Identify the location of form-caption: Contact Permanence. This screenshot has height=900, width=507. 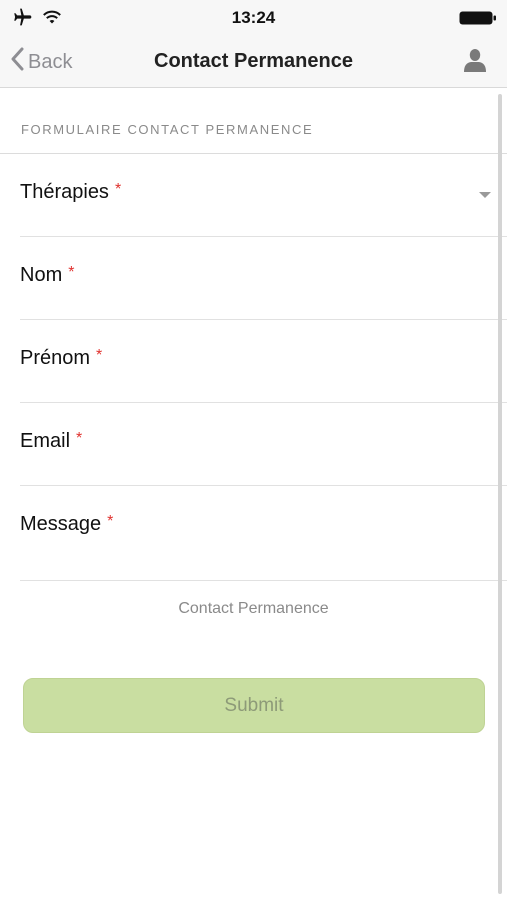
(253, 608).